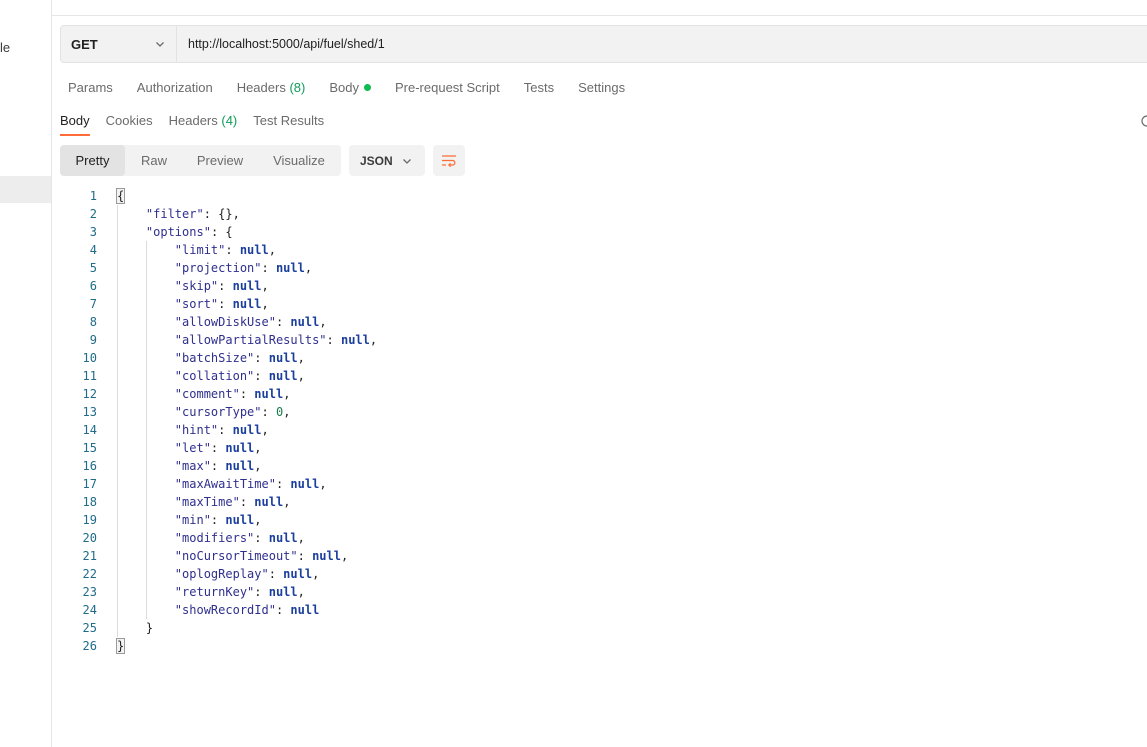 The width and height of the screenshot is (1147, 747). What do you see at coordinates (603, 448) in the screenshot?
I see `code-line: 15 "let": null,` at bounding box center [603, 448].